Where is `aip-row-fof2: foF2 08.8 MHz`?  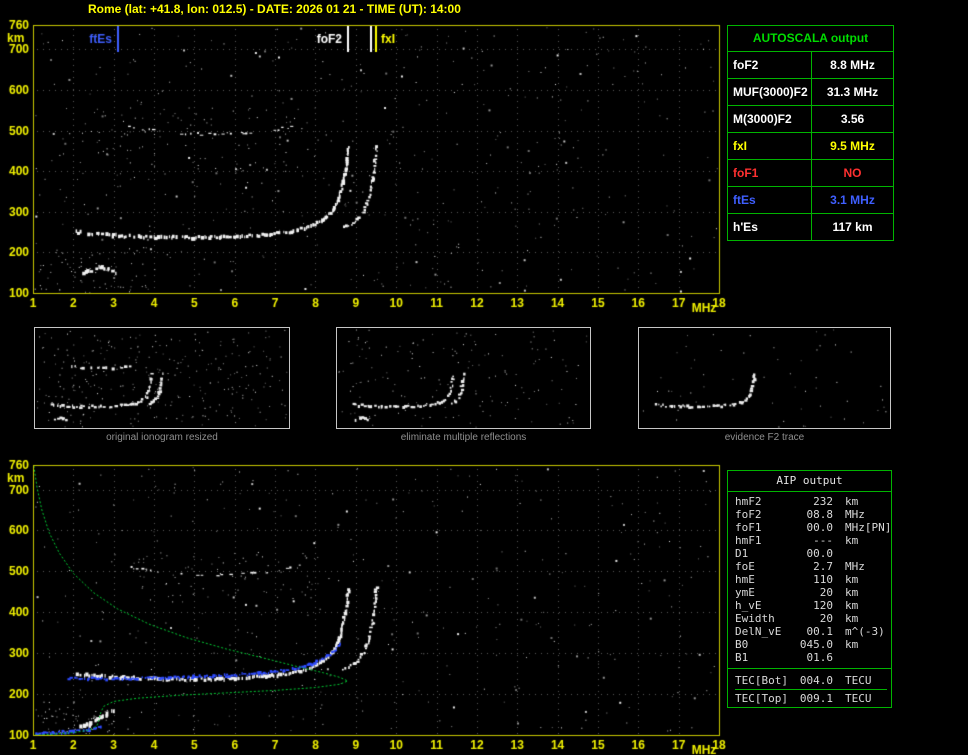
aip-row-fof2: foF2 08.8 MHz is located at coordinates (811, 514).